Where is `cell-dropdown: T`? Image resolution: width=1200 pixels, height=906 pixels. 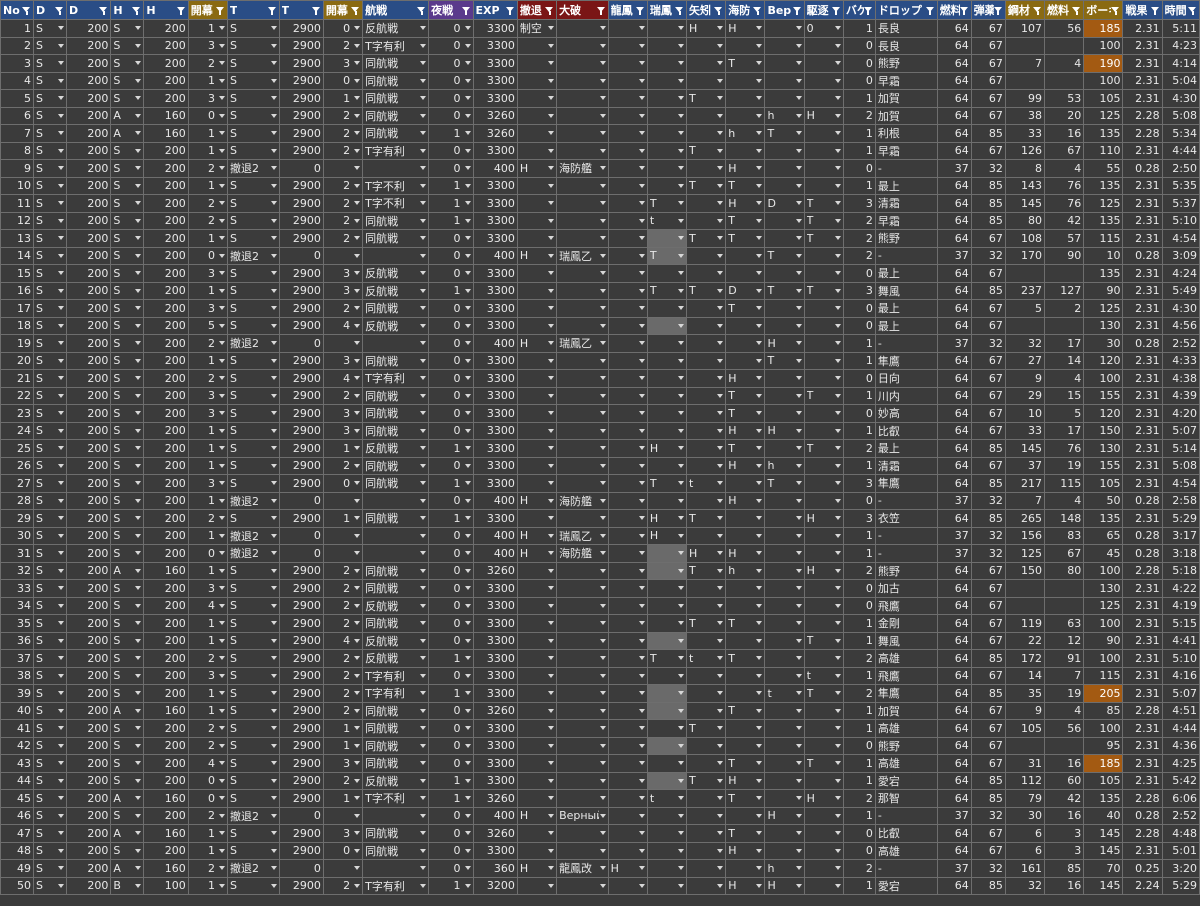
cell-dropdown: T is located at coordinates (745, 238).